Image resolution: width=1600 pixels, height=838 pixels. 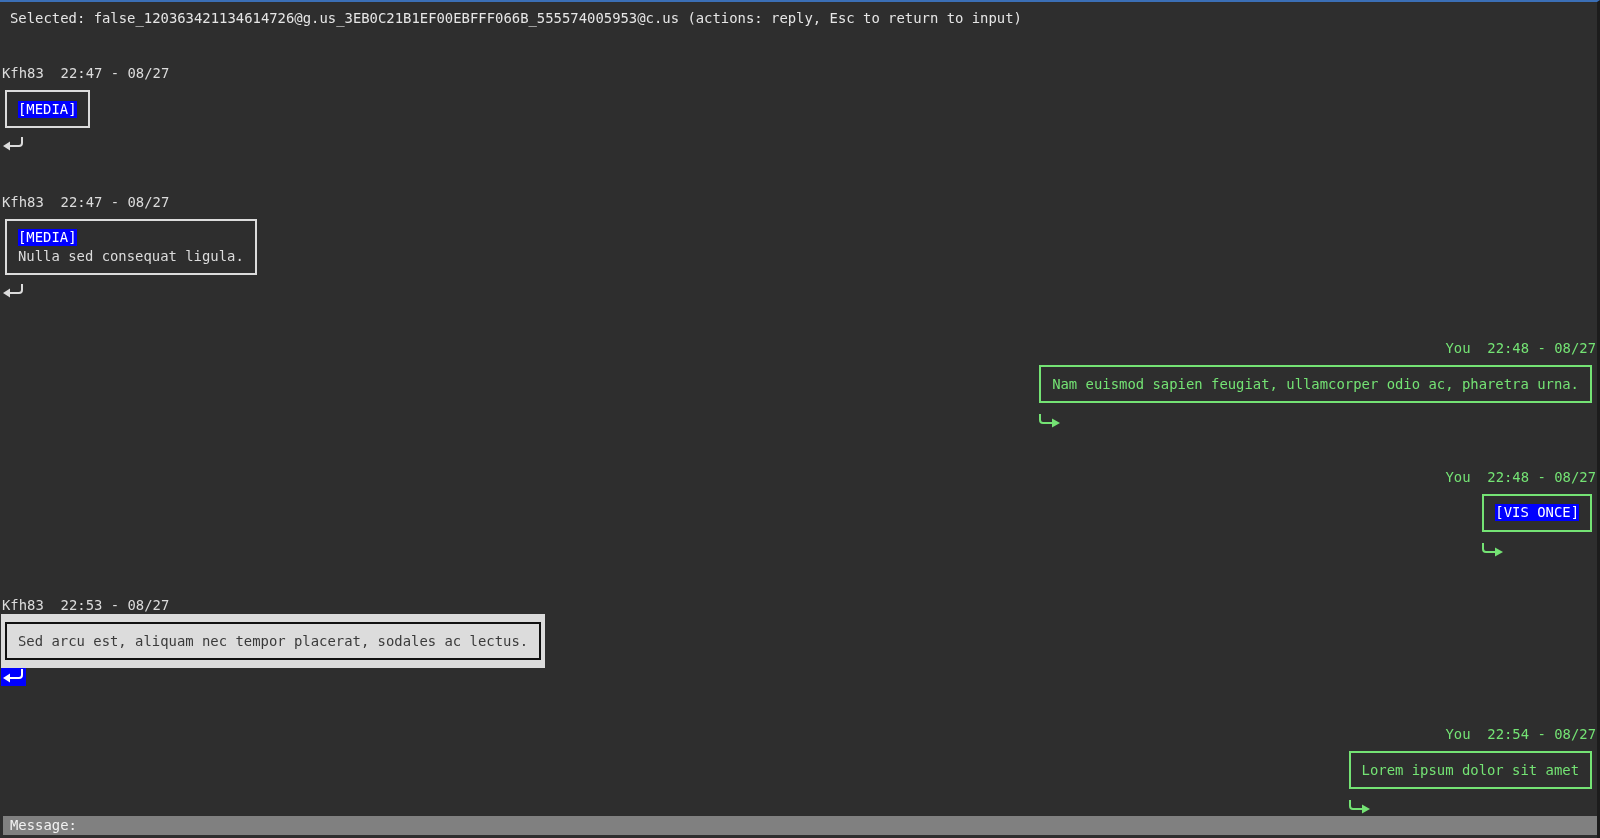 I want to click on message-bubble: Lorem ipsum dolor sit amet, so click(x=1470, y=769).